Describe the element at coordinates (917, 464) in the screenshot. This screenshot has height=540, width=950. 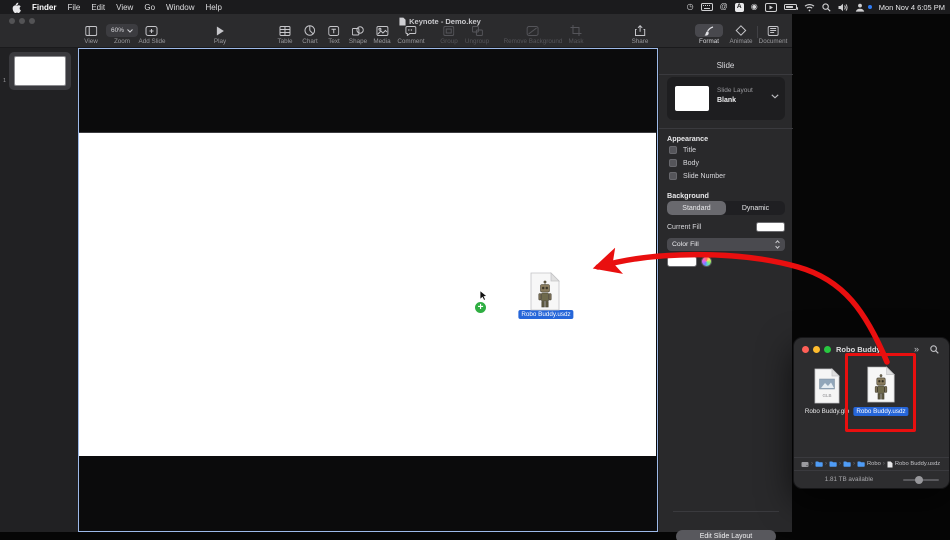
I see `path-item-file: Robo Buddy.usdz` at that location.